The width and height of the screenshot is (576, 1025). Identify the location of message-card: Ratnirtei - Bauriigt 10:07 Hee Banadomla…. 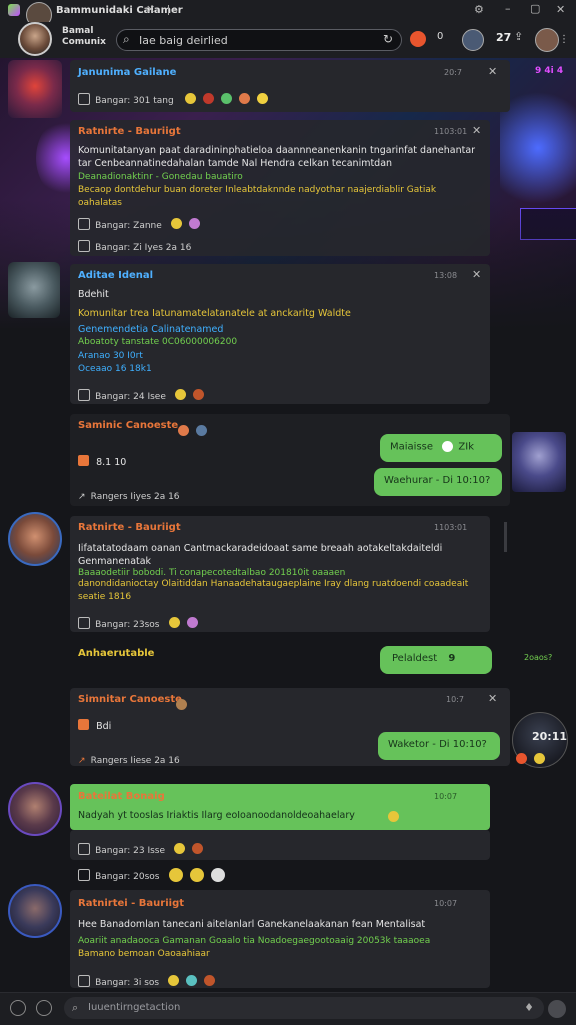
(280, 939).